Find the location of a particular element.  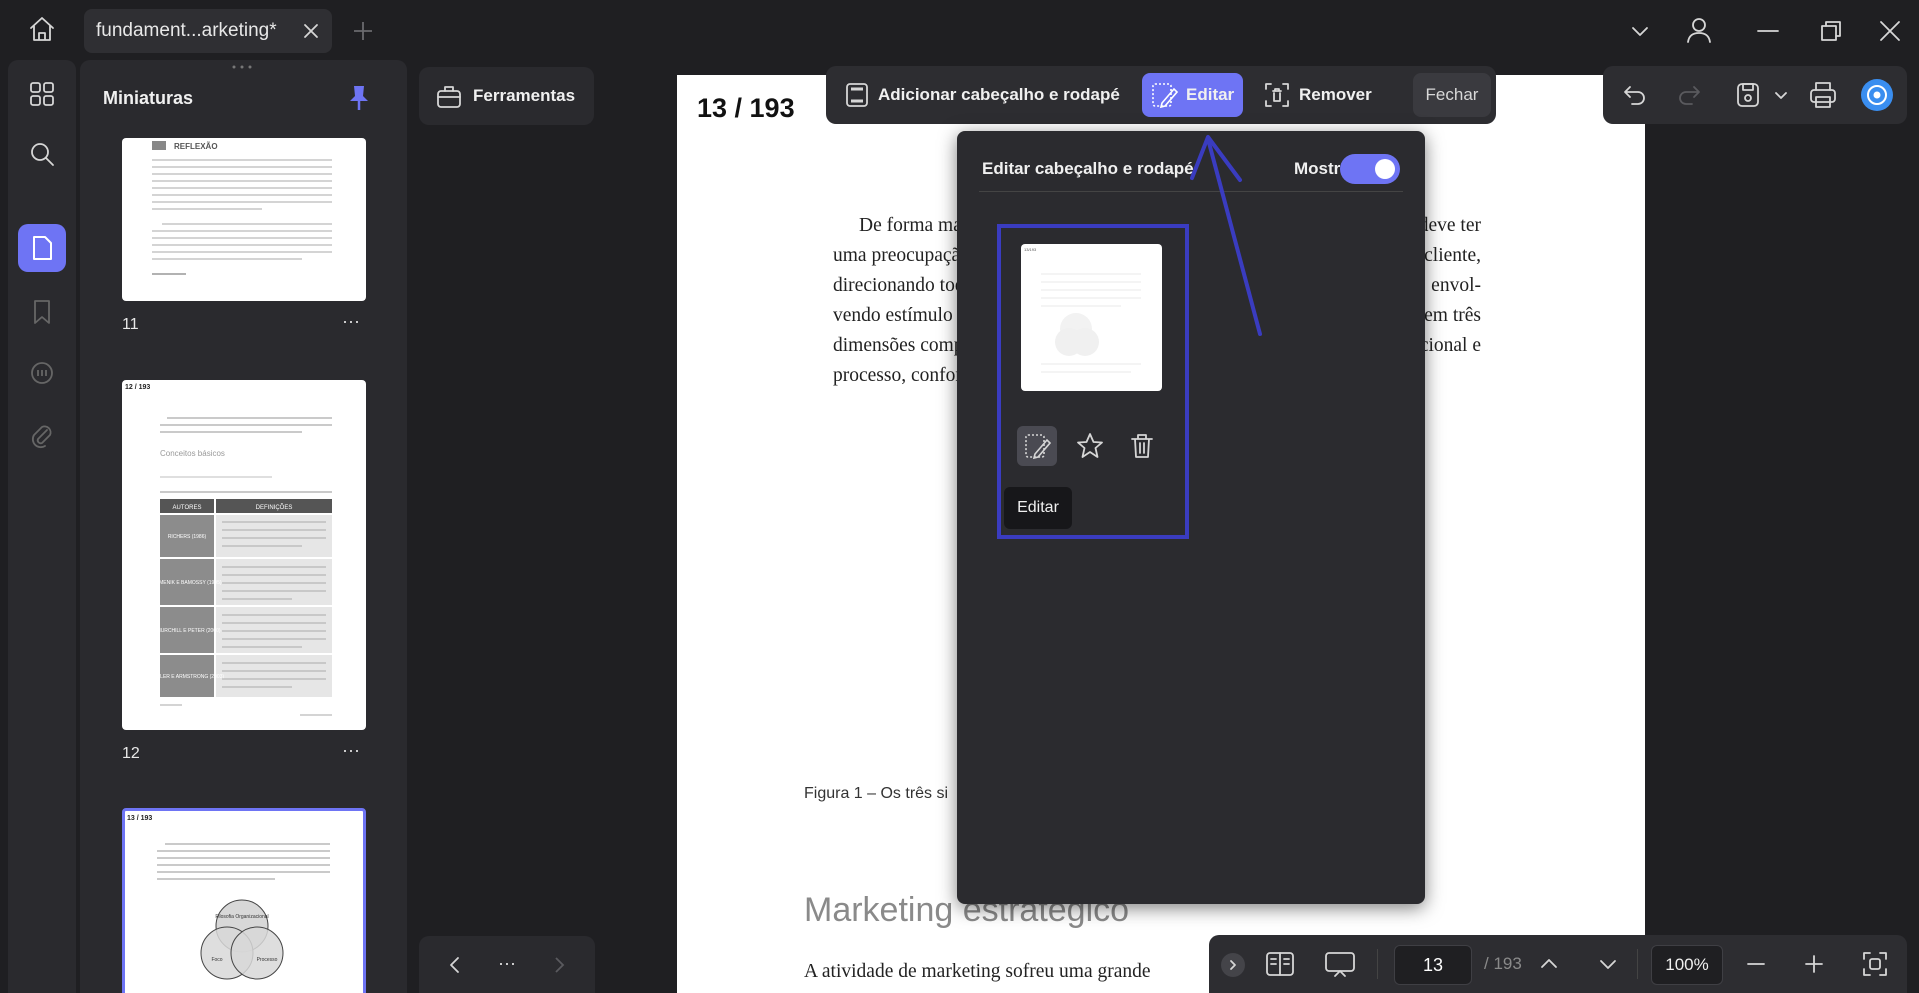

thumbnails-title: Miniaturas is located at coordinates (148, 98).